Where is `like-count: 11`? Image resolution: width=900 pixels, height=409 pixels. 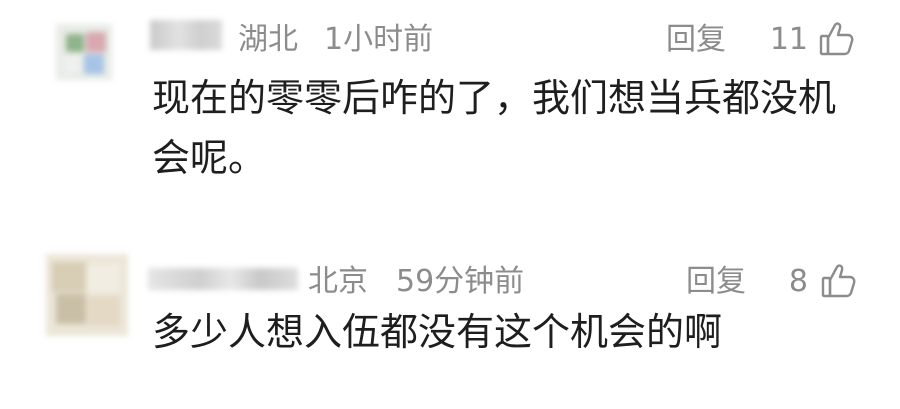
like-count: 11 is located at coordinates (788, 39).